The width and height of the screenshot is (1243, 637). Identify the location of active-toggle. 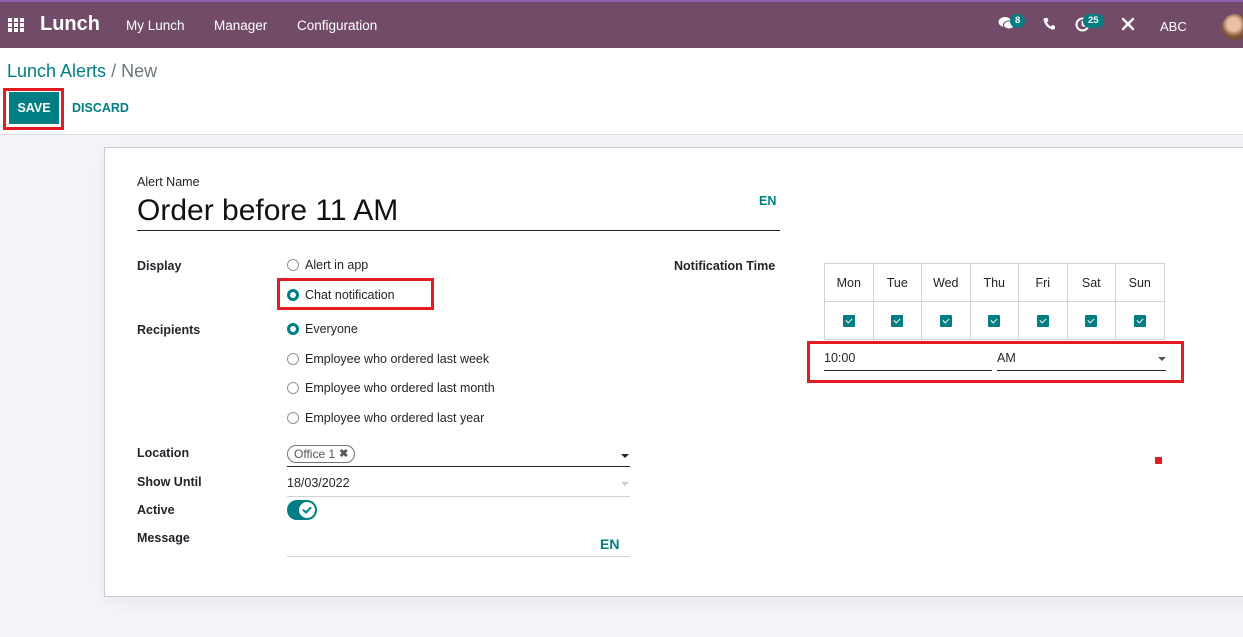
(302, 510).